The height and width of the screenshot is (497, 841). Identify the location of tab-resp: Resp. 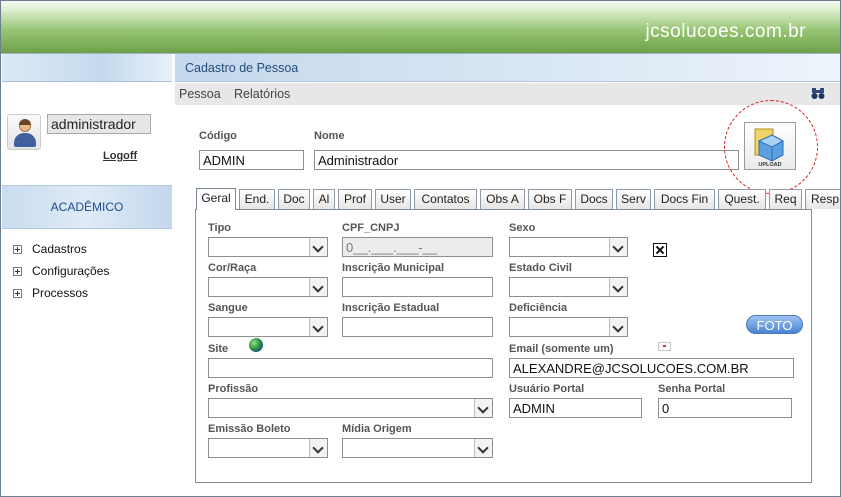
(822, 199).